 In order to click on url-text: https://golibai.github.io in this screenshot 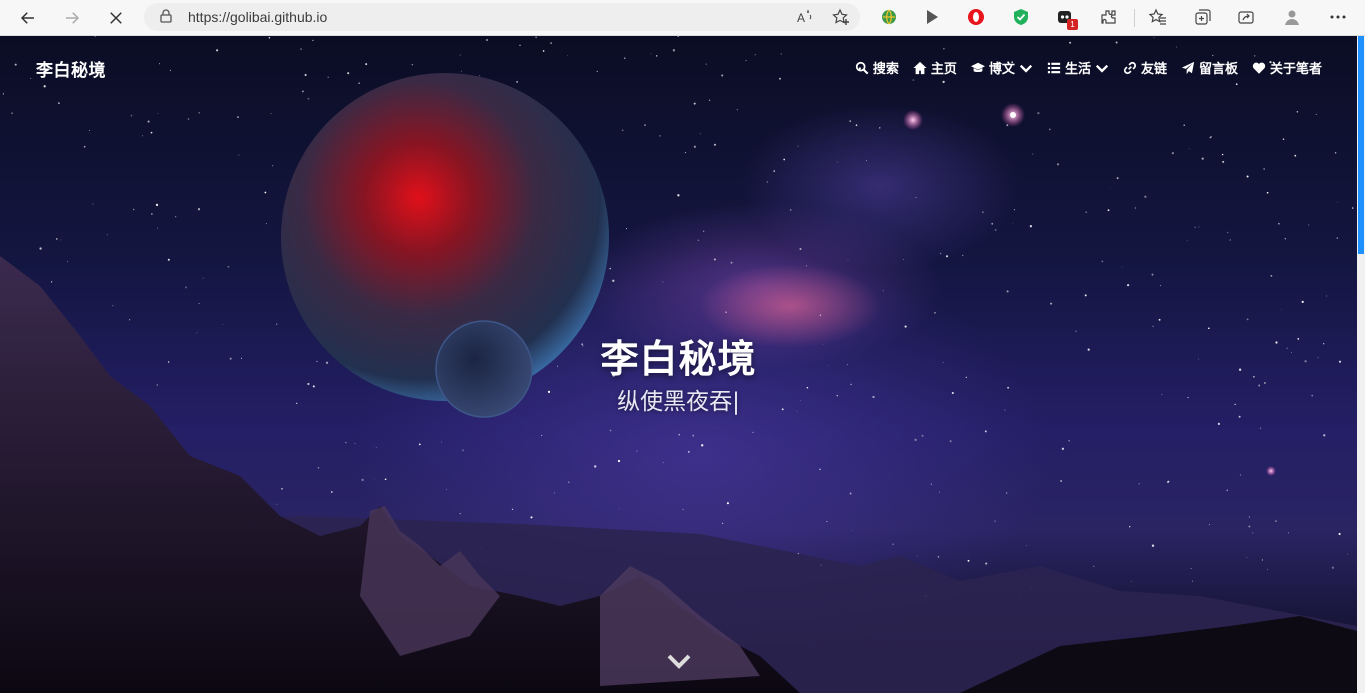, I will do `click(257, 17)`.